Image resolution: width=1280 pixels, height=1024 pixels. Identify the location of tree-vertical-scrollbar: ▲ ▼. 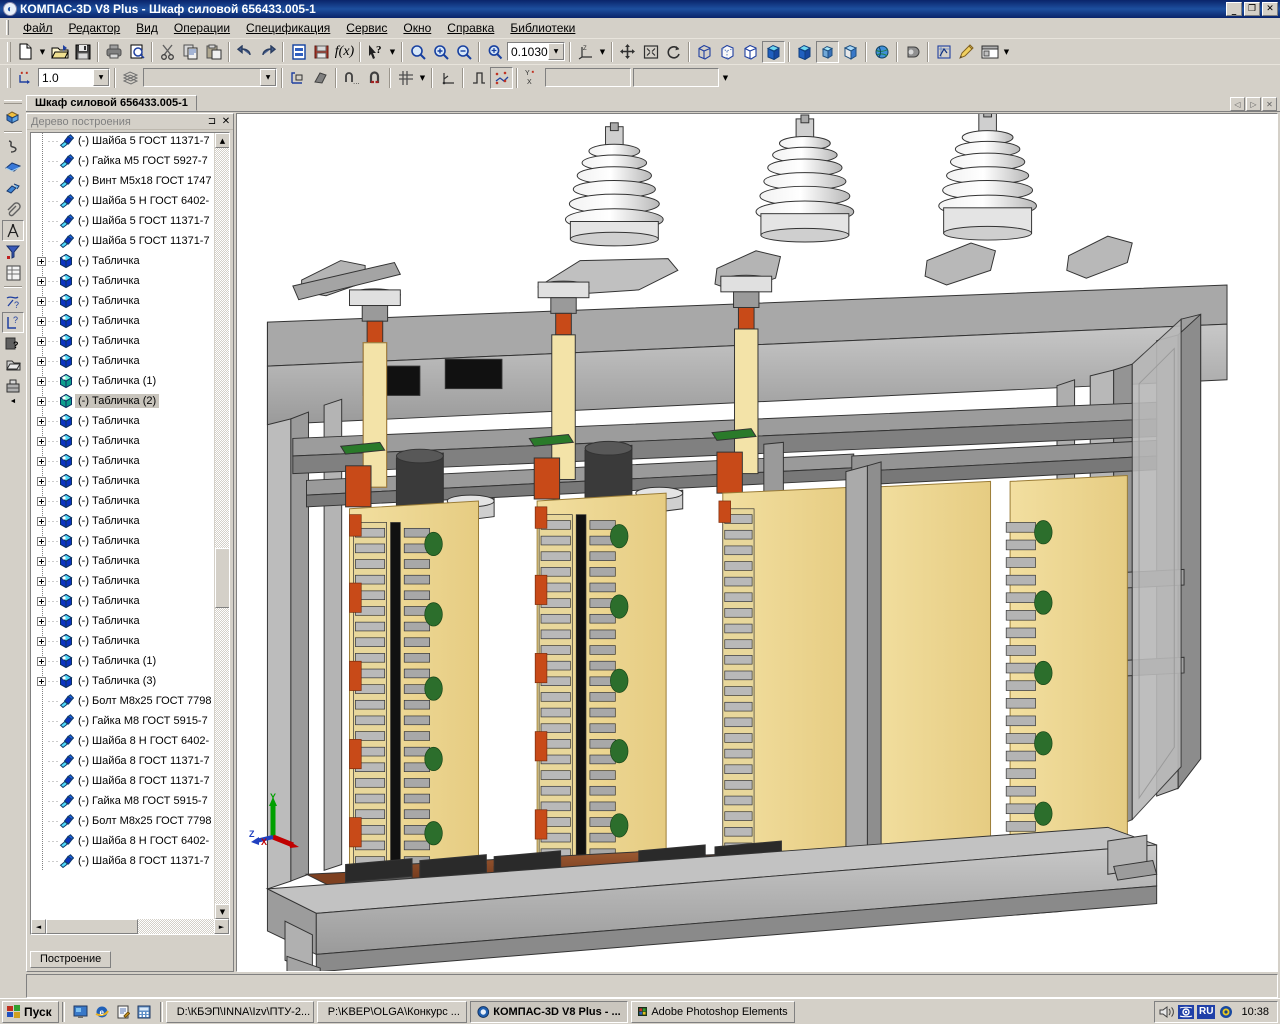
(221, 526).